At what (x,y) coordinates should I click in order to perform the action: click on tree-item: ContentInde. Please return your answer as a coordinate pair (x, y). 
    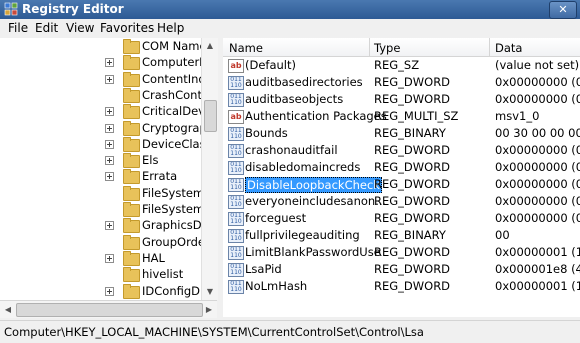
    Looking at the image, I should click on (106, 79).